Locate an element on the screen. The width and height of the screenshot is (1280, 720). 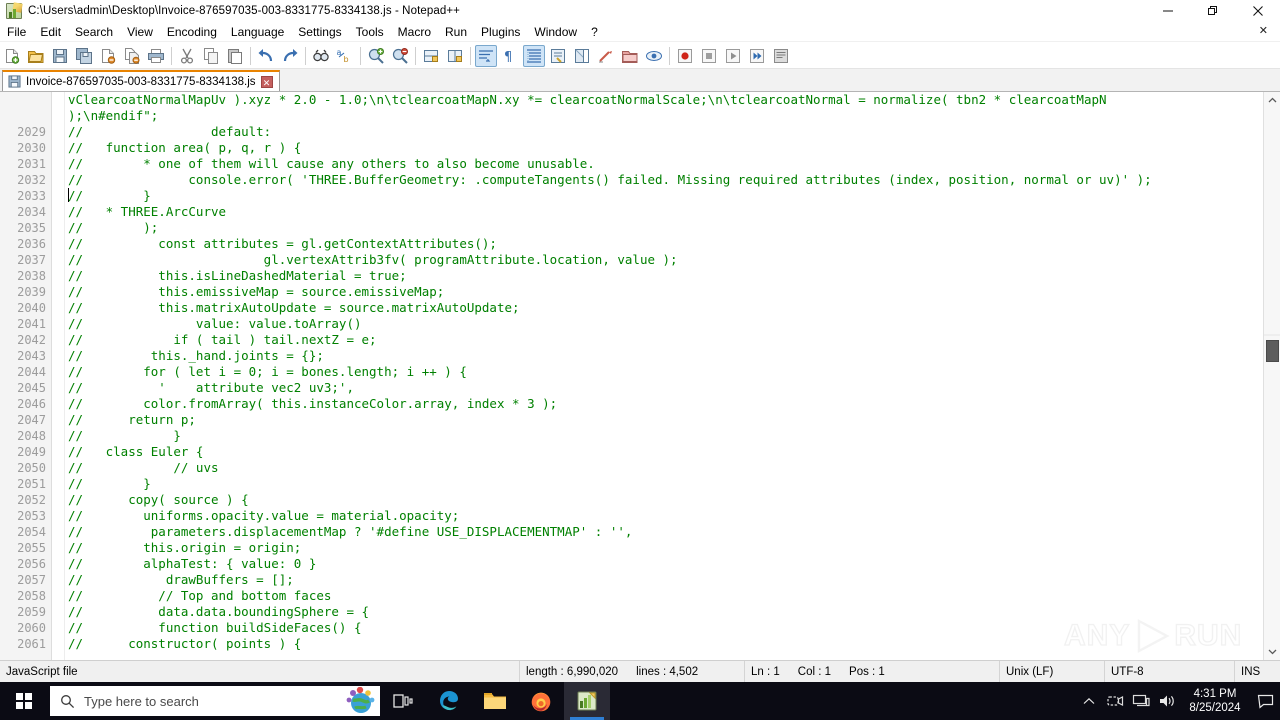
code-line: 2047 // return p; is located at coordinates (640, 420).